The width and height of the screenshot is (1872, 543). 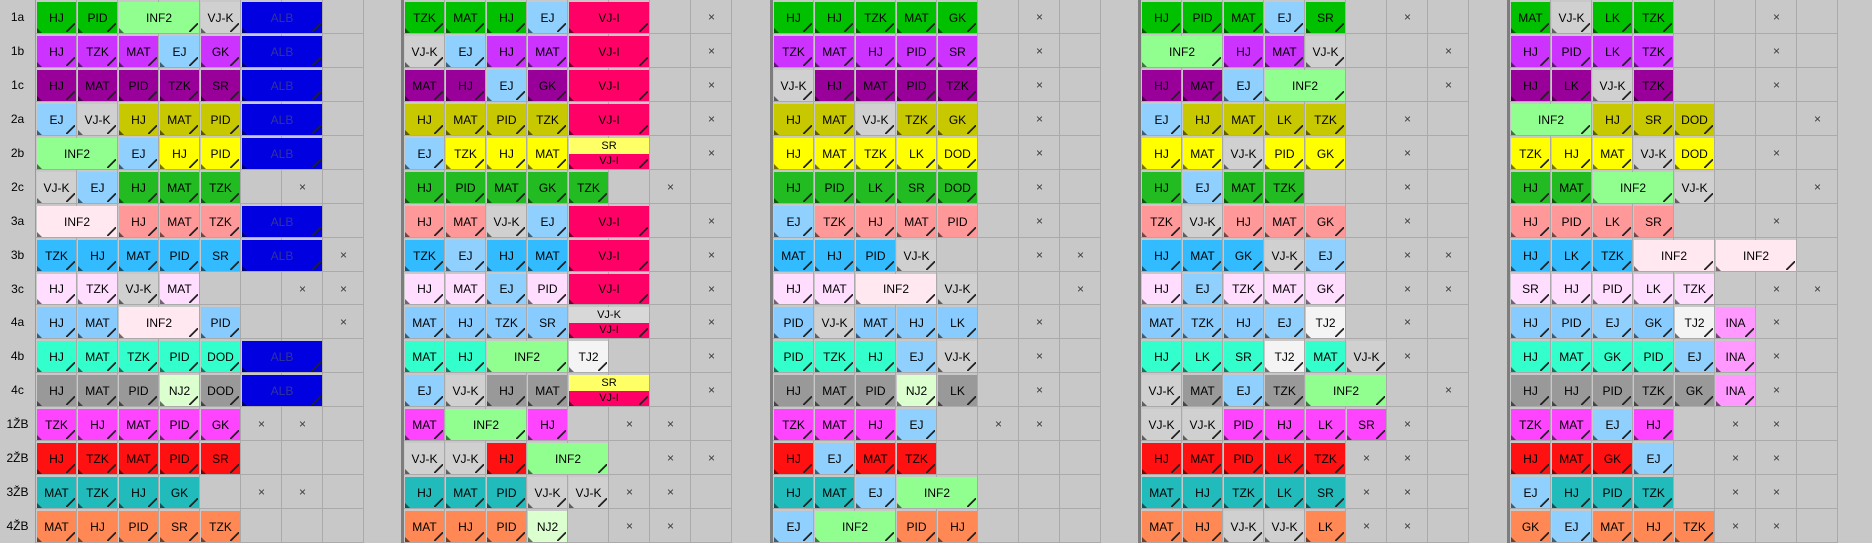 What do you see at coordinates (282, 17) in the screenshot?
I see `lesson-alb: ALB` at bounding box center [282, 17].